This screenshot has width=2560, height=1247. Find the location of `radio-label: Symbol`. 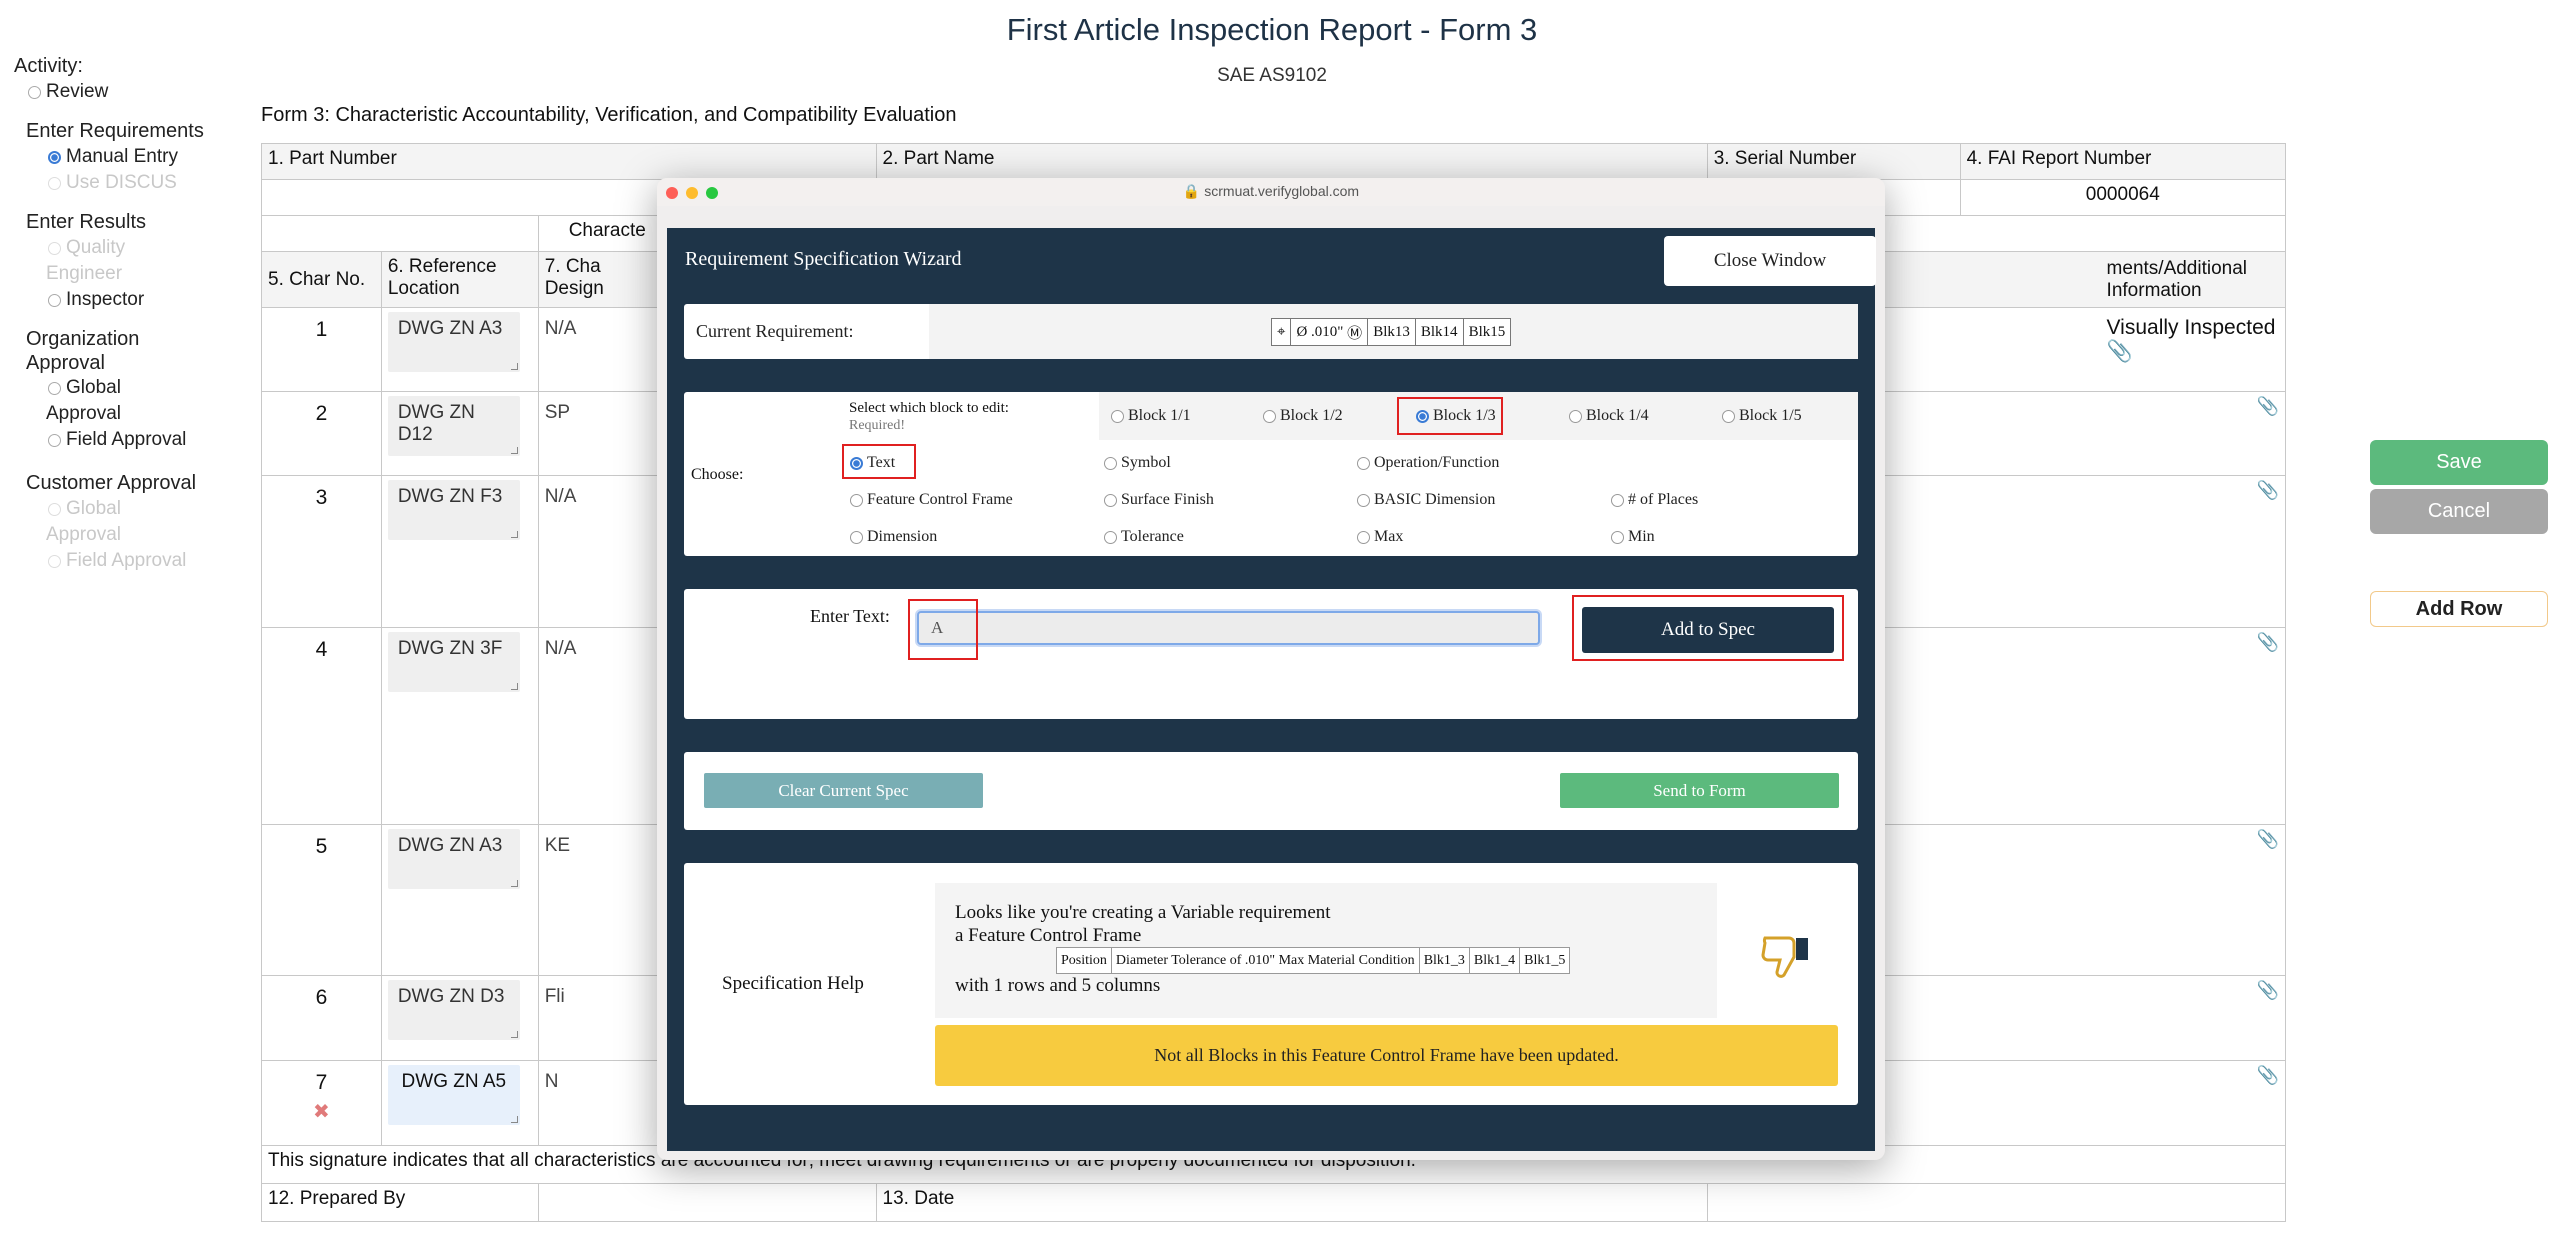

radio-label: Symbol is located at coordinates (1146, 462).